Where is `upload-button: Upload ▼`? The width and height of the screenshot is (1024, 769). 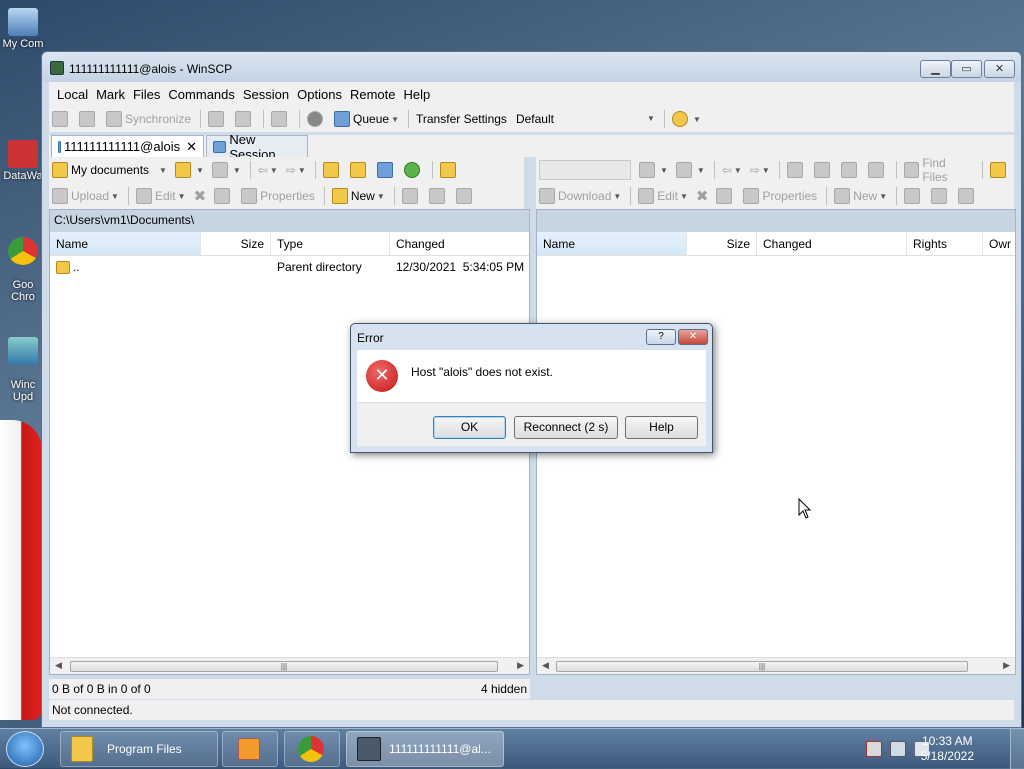
upload-button: Upload ▼ is located at coordinates (85, 196).